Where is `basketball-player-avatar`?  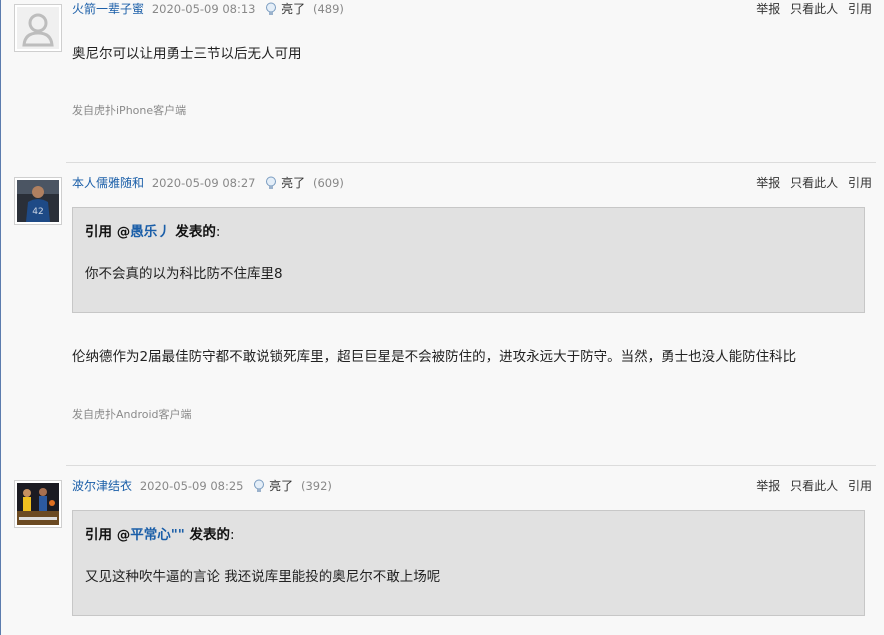 basketball-player-avatar is located at coordinates (38, 504).